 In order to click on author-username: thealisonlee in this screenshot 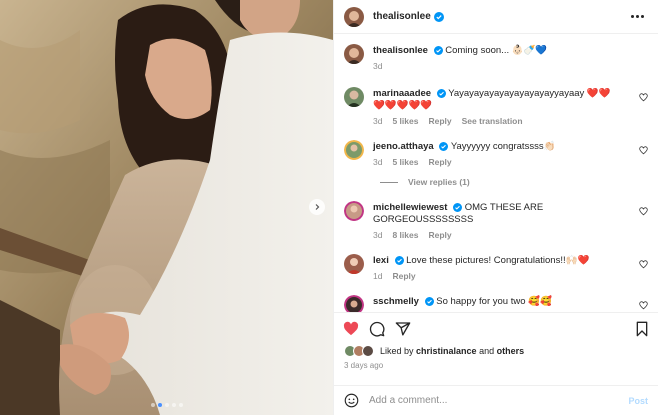, I will do `click(402, 16)`.